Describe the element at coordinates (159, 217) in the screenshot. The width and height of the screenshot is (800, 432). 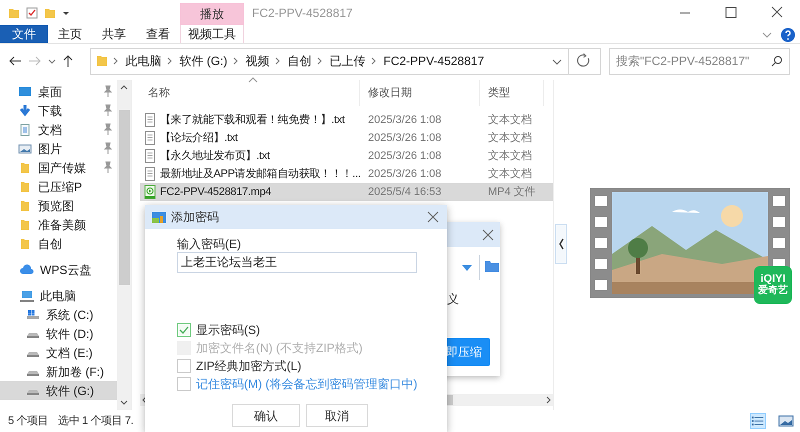
I see `archive-icon` at that location.